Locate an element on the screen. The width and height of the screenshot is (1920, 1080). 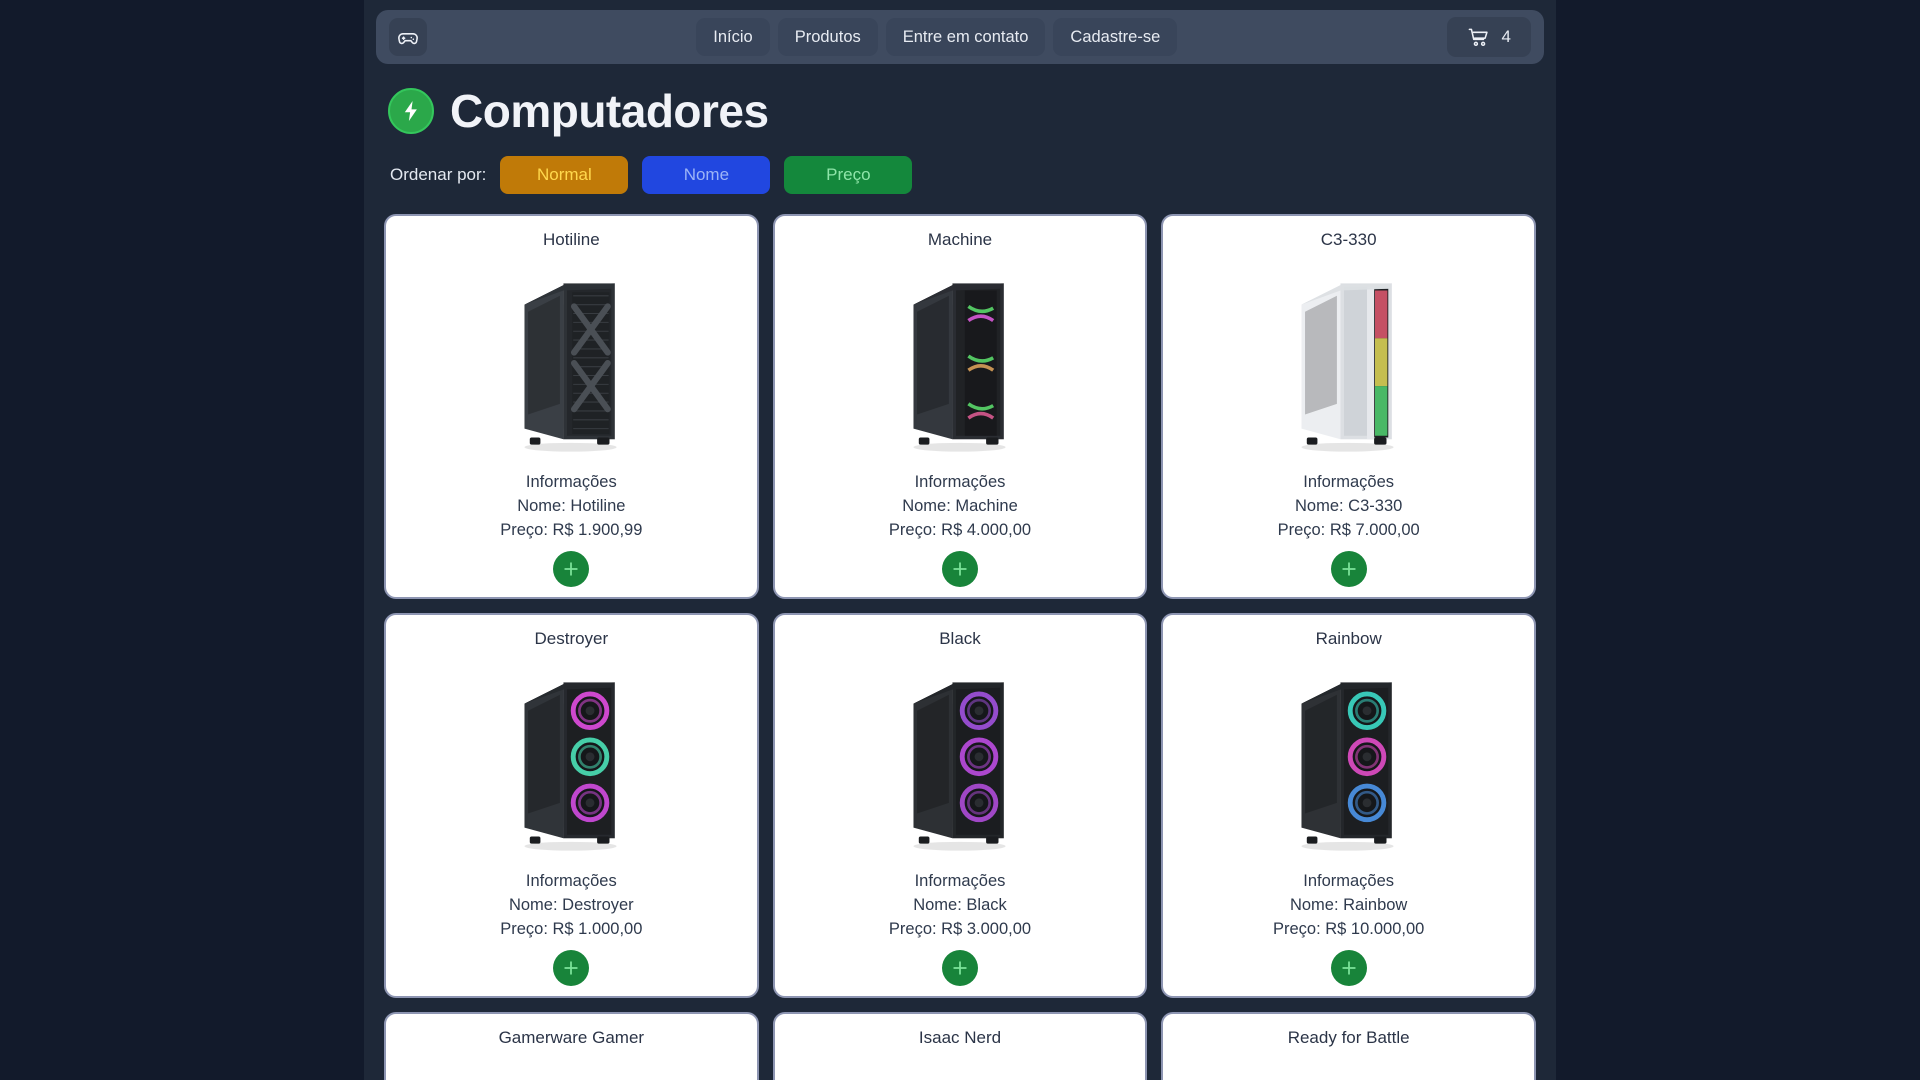
lightning-bolt-icon is located at coordinates (411, 111).